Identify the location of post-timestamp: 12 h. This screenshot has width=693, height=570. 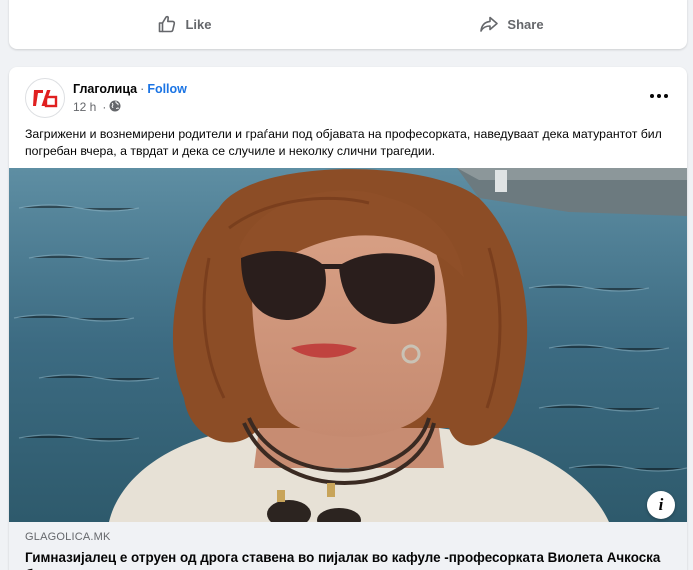
(84, 107).